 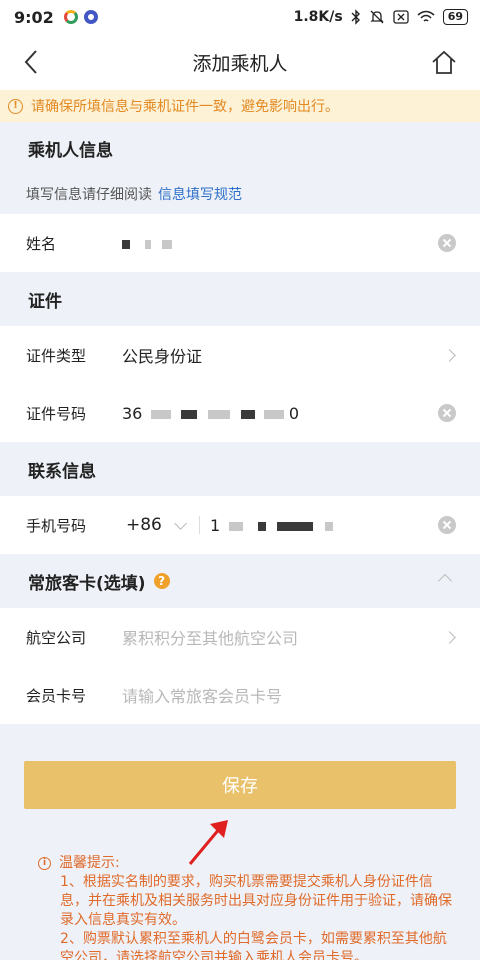 What do you see at coordinates (271, 525) in the screenshot?
I see `phone-input: 1` at bounding box center [271, 525].